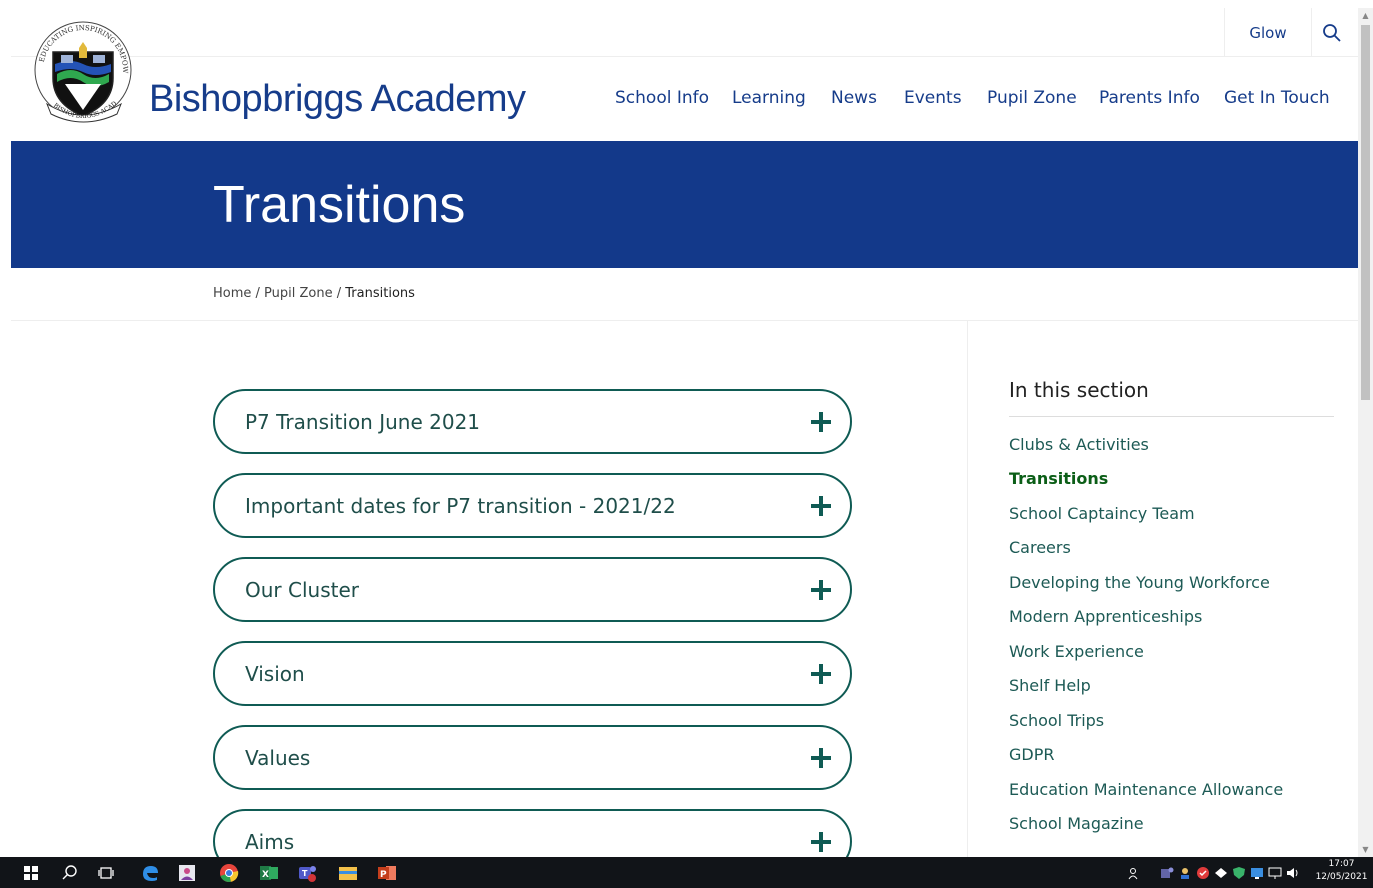  What do you see at coordinates (1341, 864) in the screenshot?
I see `clock-time: 17:07` at bounding box center [1341, 864].